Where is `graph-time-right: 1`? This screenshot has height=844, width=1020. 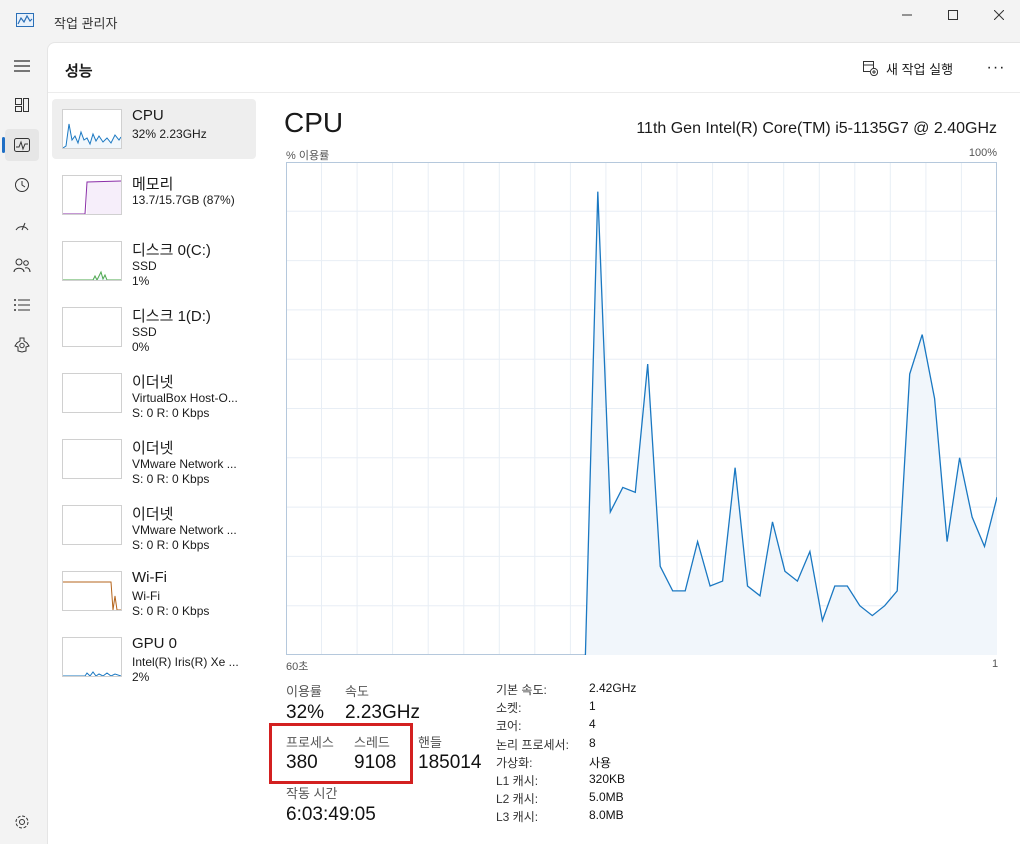 graph-time-right: 1 is located at coordinates (995, 664).